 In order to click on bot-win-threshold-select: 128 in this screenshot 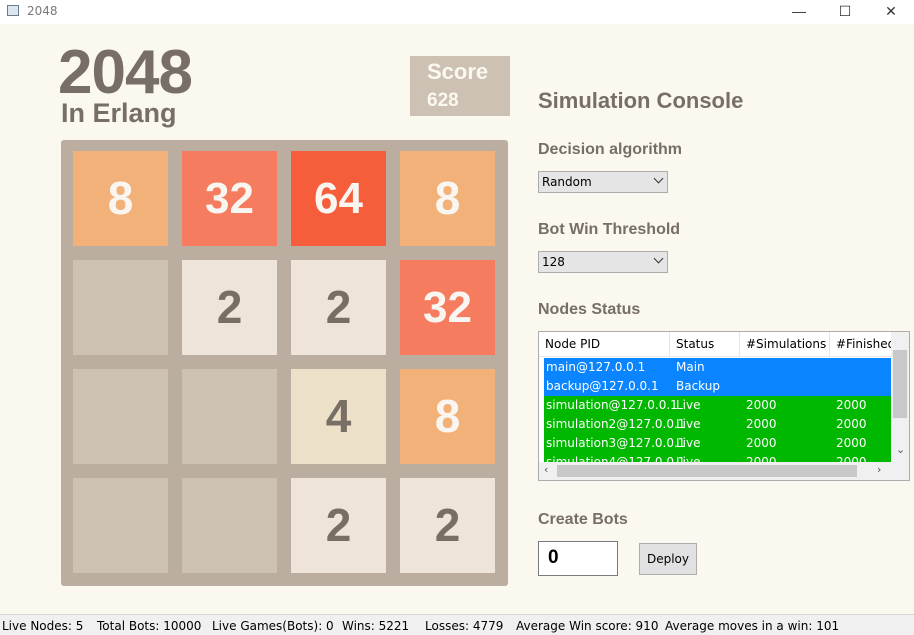, I will do `click(603, 262)`.